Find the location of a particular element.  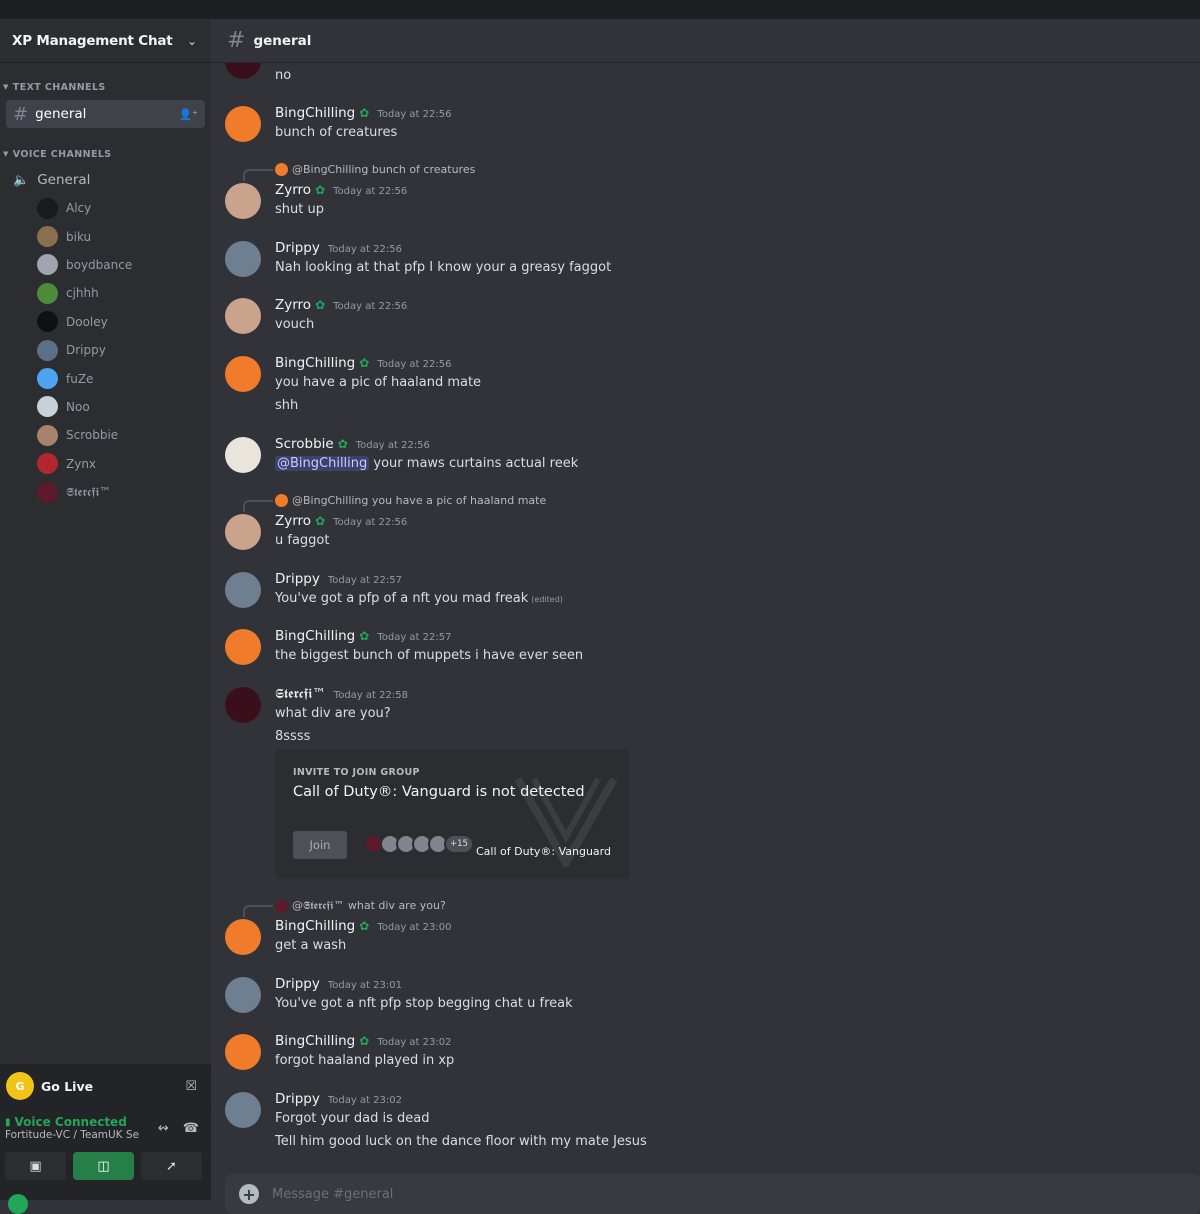

reply-preview: @𝕾𝖙𝖊𝖗𝖈𝖋𝖎™ what div are you? is located at coordinates (360, 906).